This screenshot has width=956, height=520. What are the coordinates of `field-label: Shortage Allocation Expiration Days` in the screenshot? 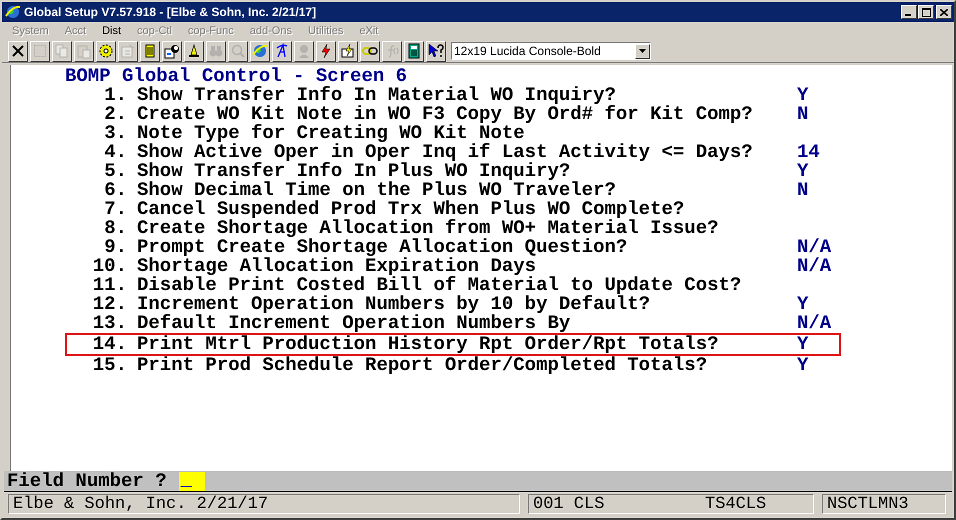 It's located at (336, 266).